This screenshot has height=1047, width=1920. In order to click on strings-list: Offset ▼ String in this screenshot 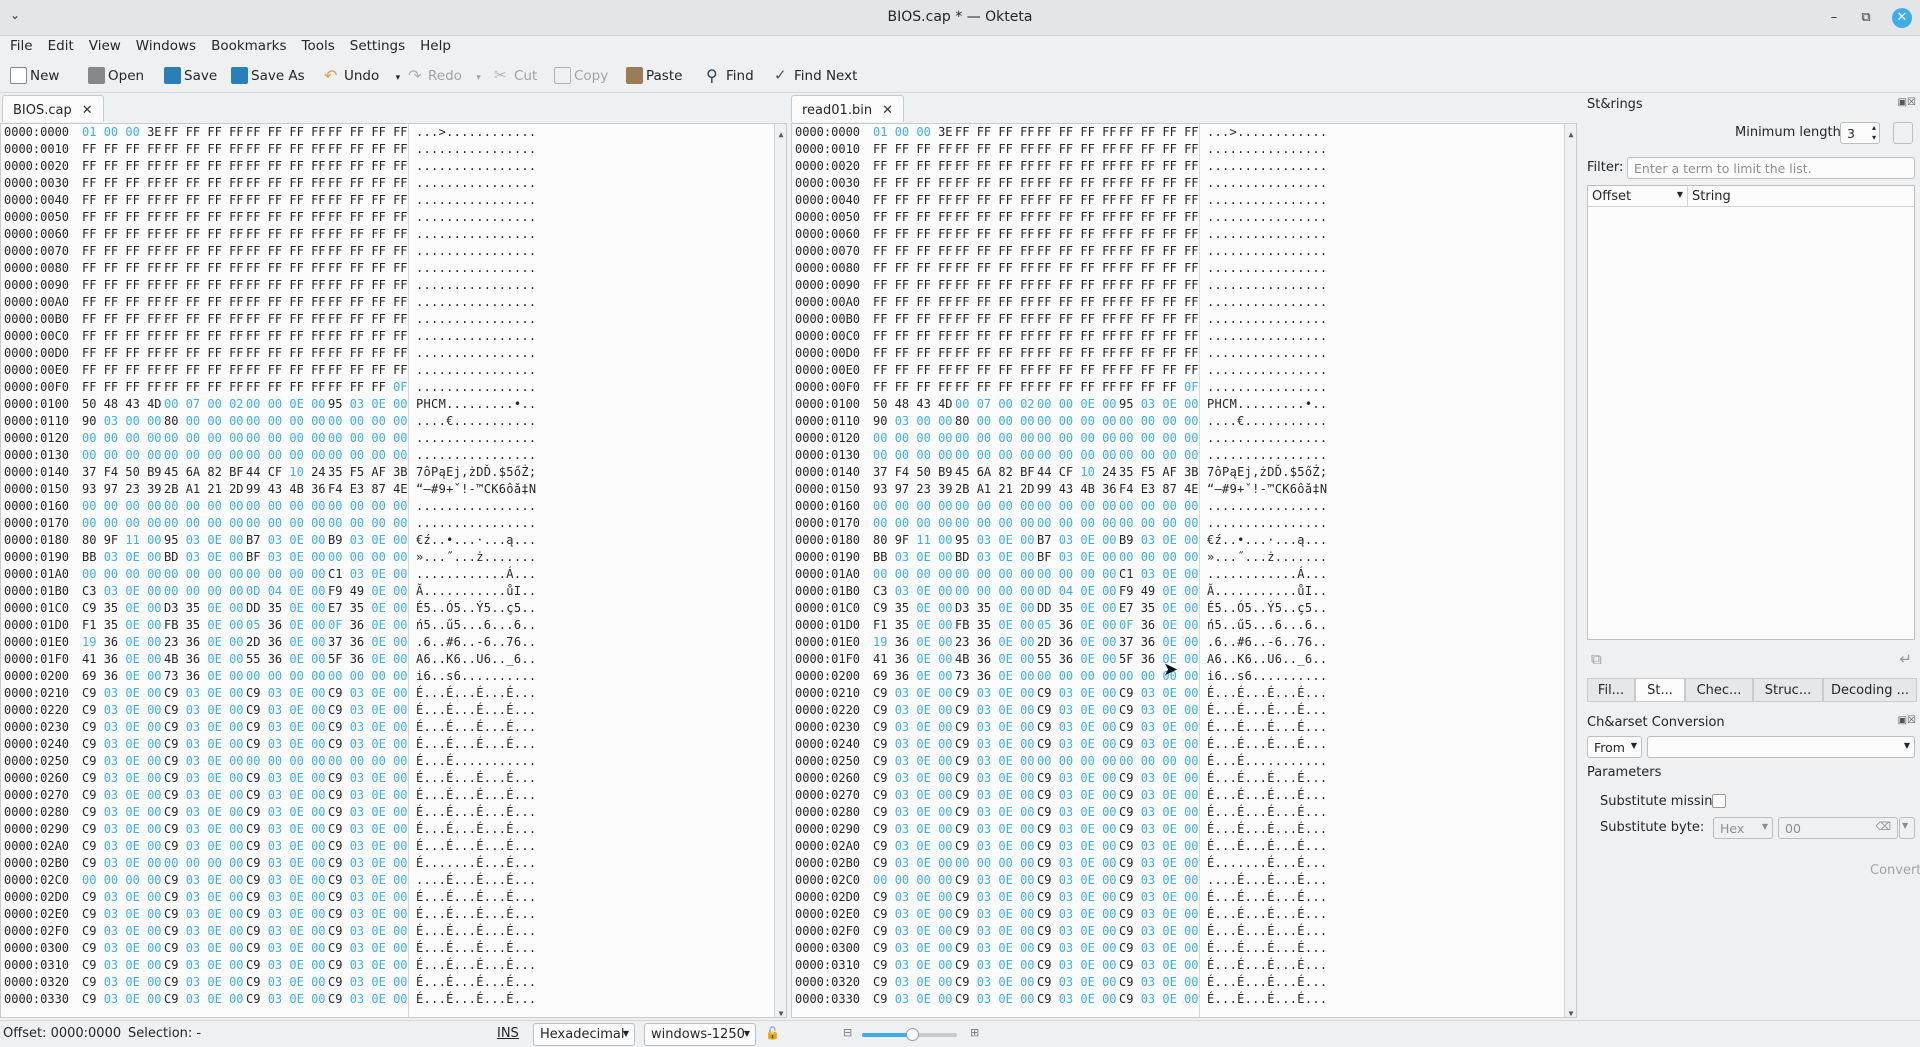, I will do `click(1751, 412)`.